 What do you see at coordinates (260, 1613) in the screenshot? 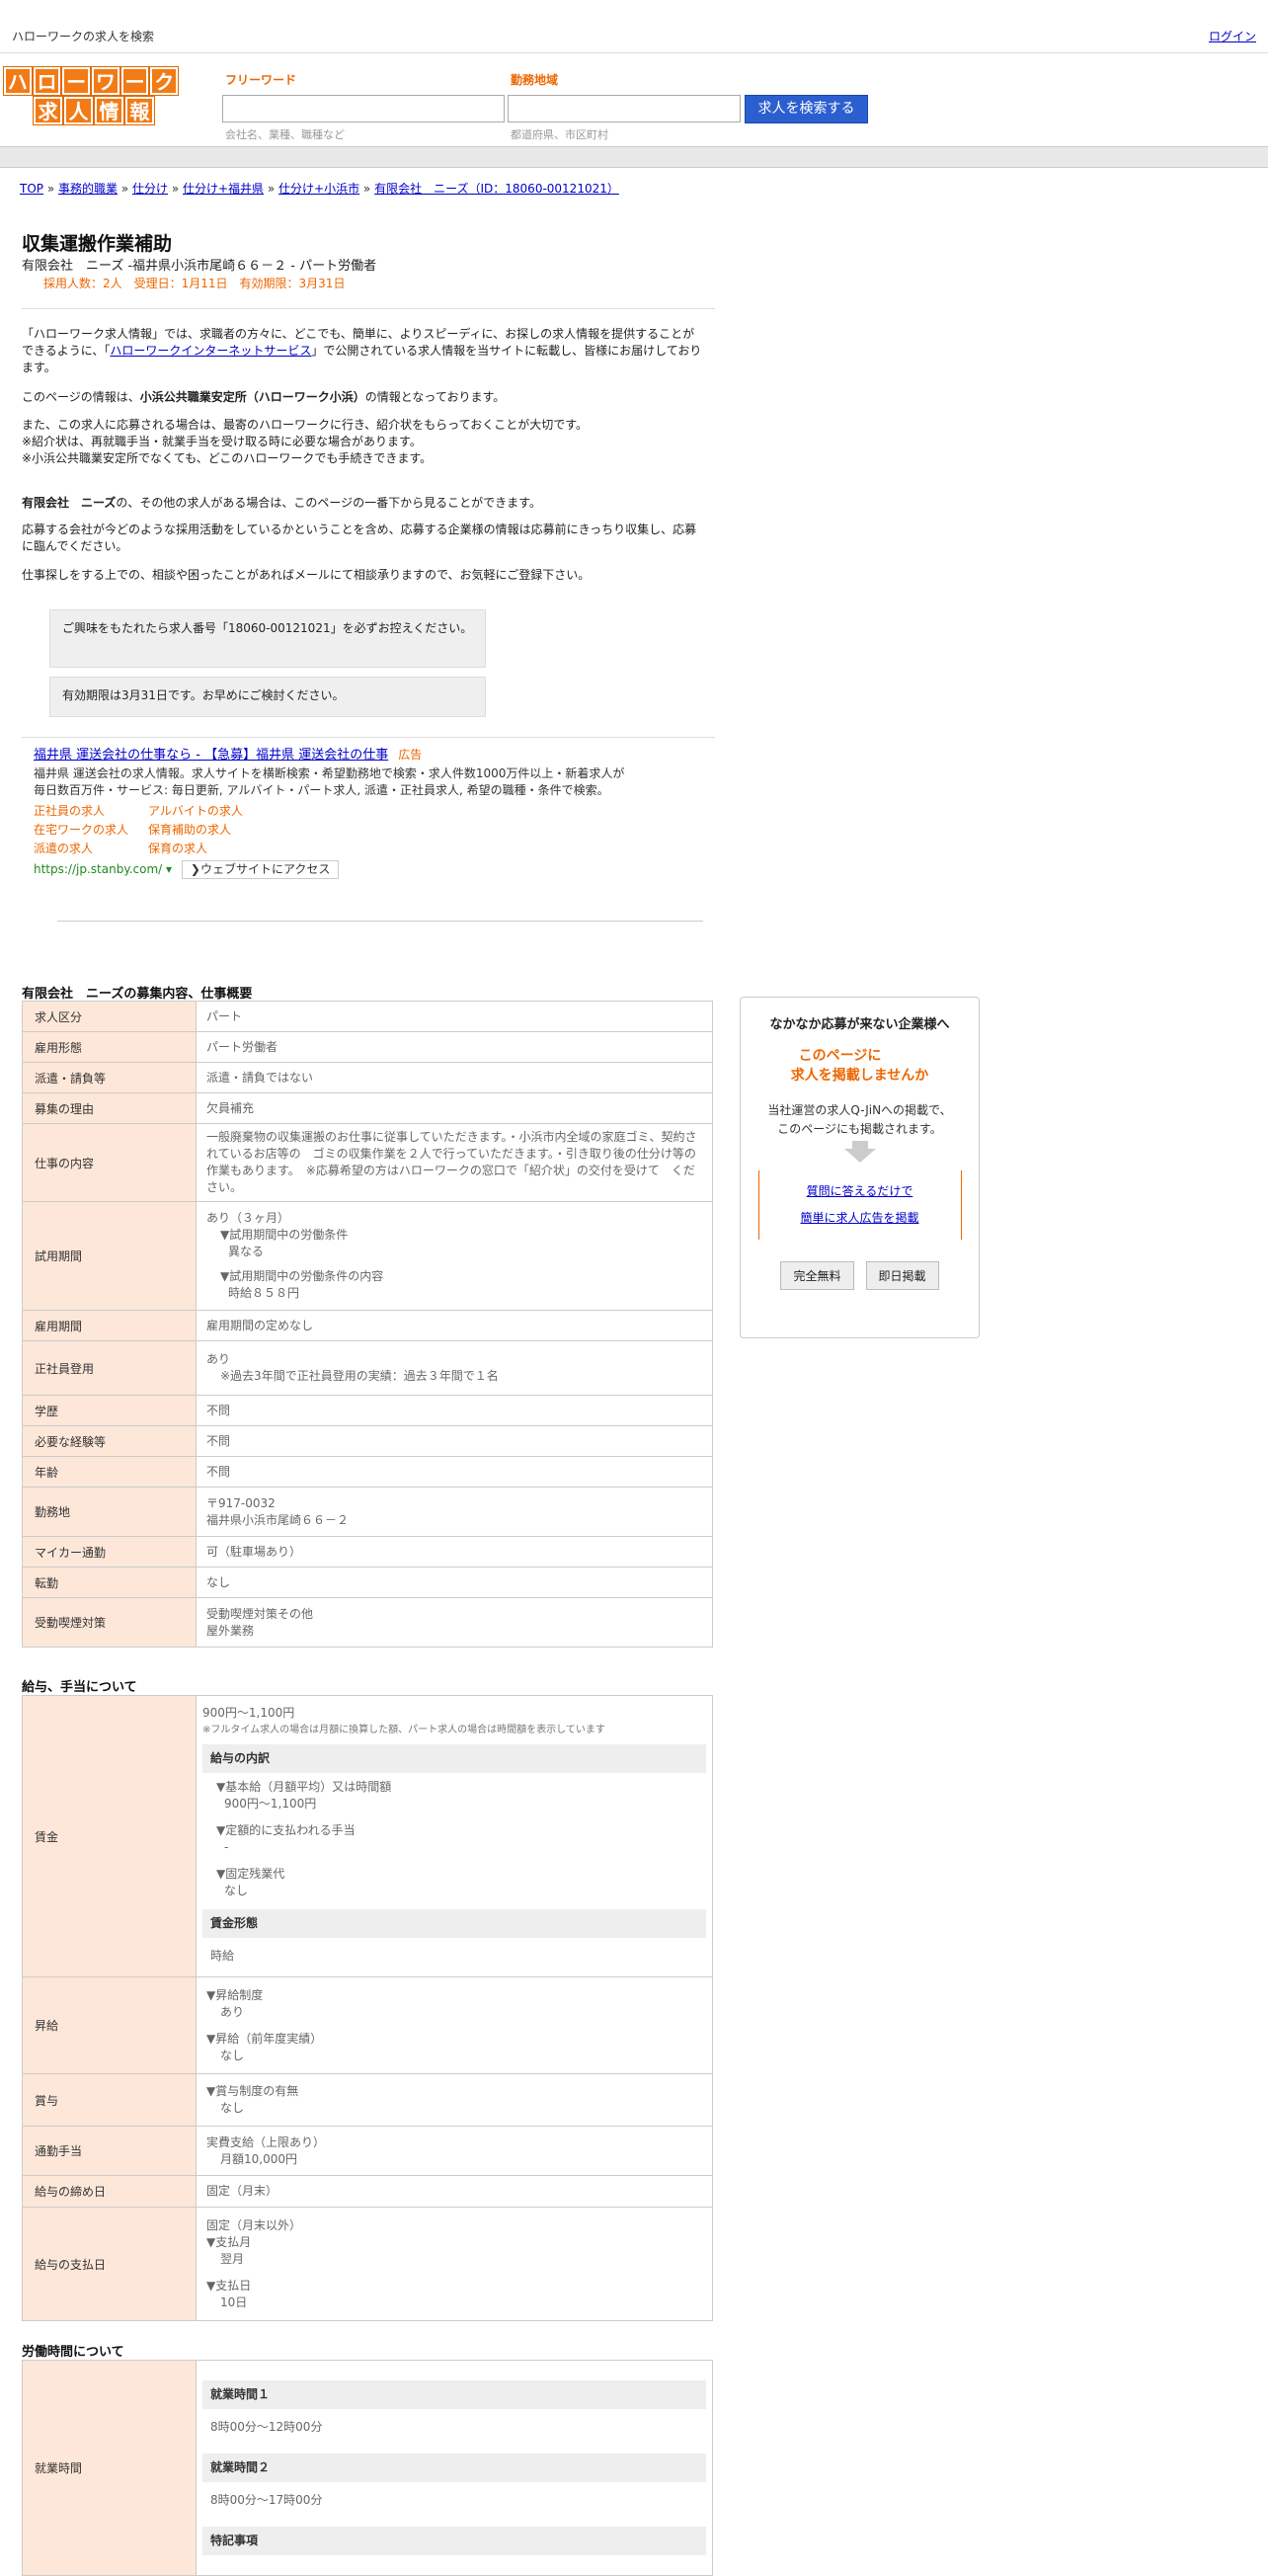
I see `value-line: 受動喫煙対策その他` at bounding box center [260, 1613].